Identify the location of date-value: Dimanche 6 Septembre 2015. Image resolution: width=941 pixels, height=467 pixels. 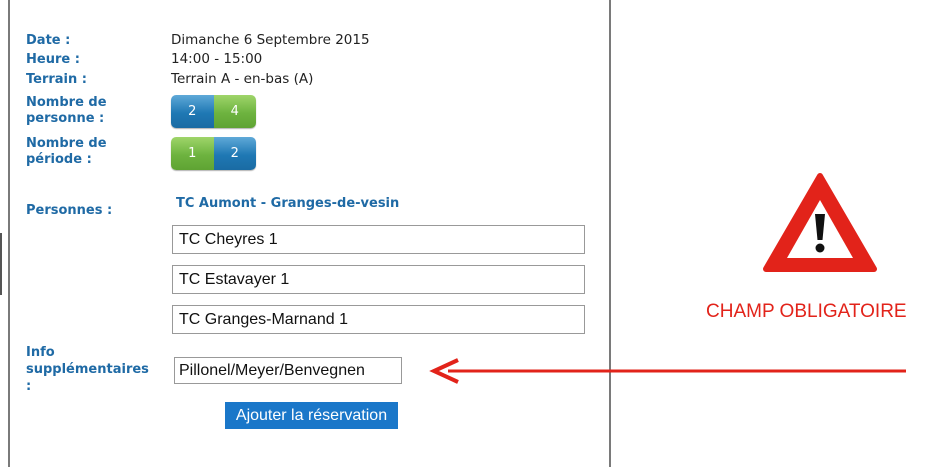
(270, 40).